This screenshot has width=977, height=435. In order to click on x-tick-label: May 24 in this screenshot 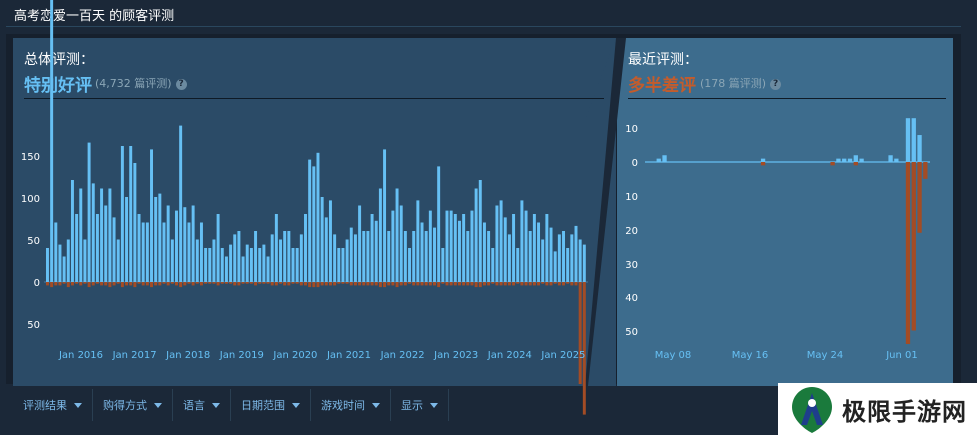, I will do `click(825, 355)`.